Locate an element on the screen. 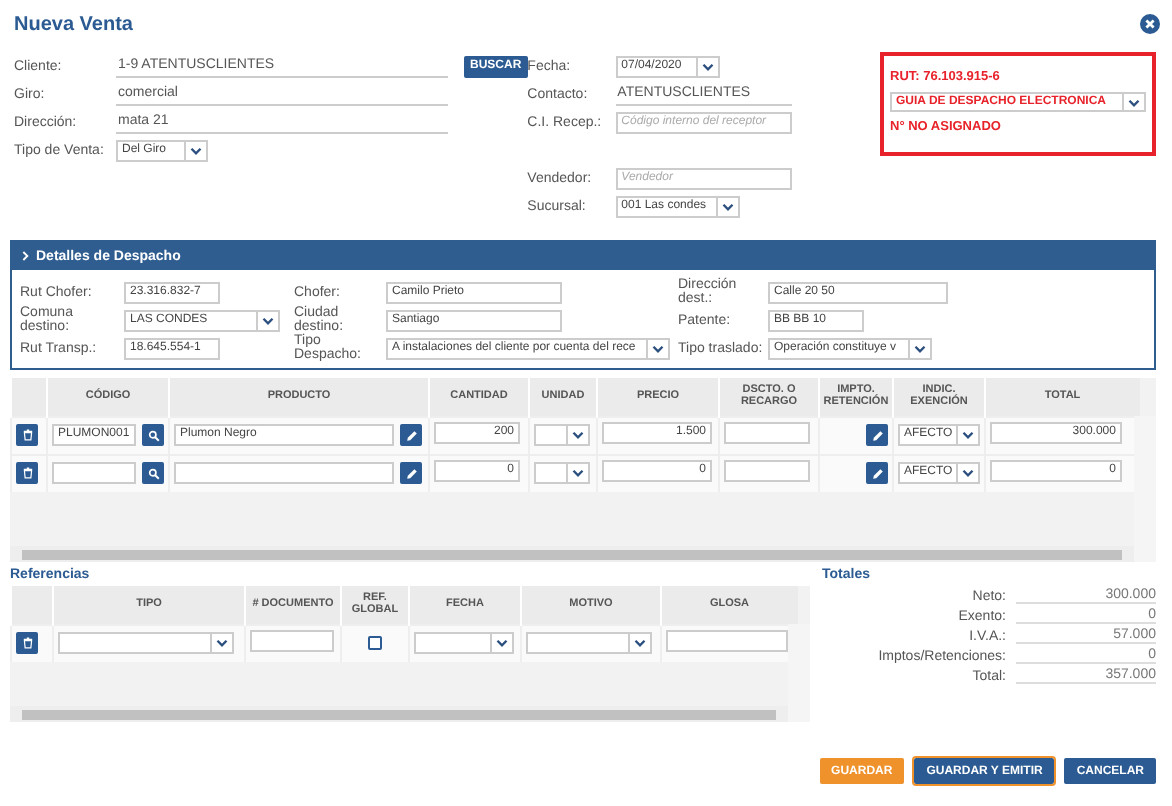  close-icon is located at coordinates (1150, 24).